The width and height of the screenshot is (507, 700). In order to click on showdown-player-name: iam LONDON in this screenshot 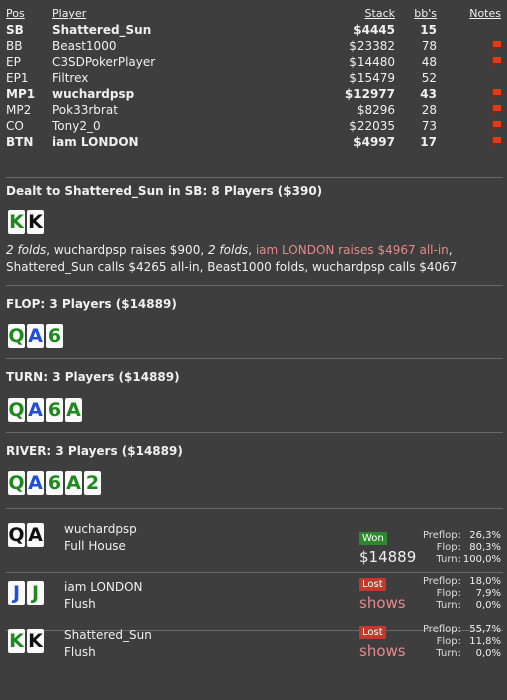, I will do `click(103, 587)`.